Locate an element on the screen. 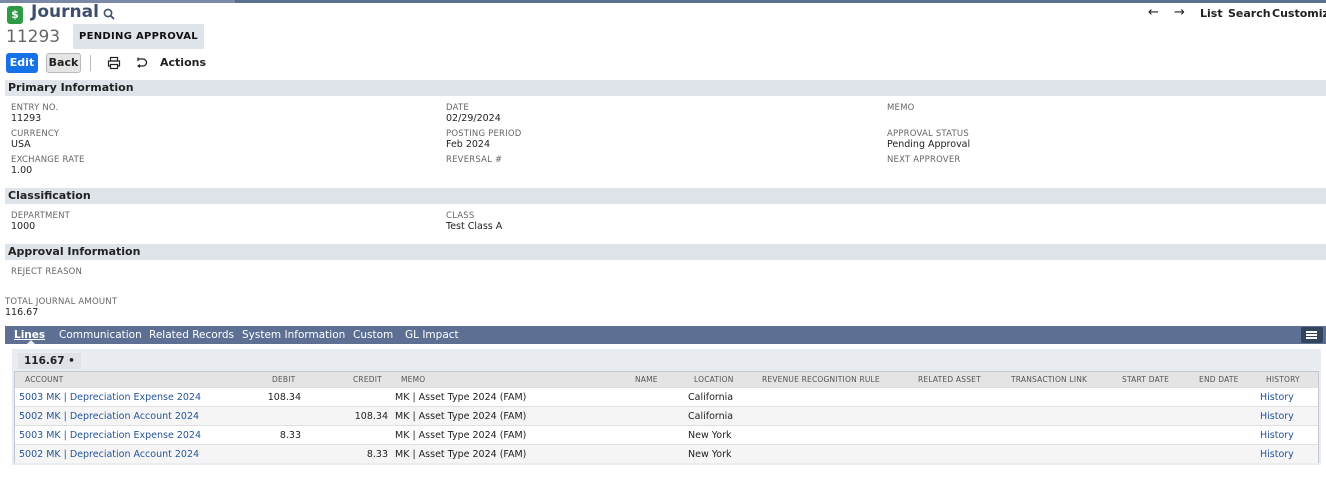  approval-status-label: APPROVAL STATUS is located at coordinates (928, 134).